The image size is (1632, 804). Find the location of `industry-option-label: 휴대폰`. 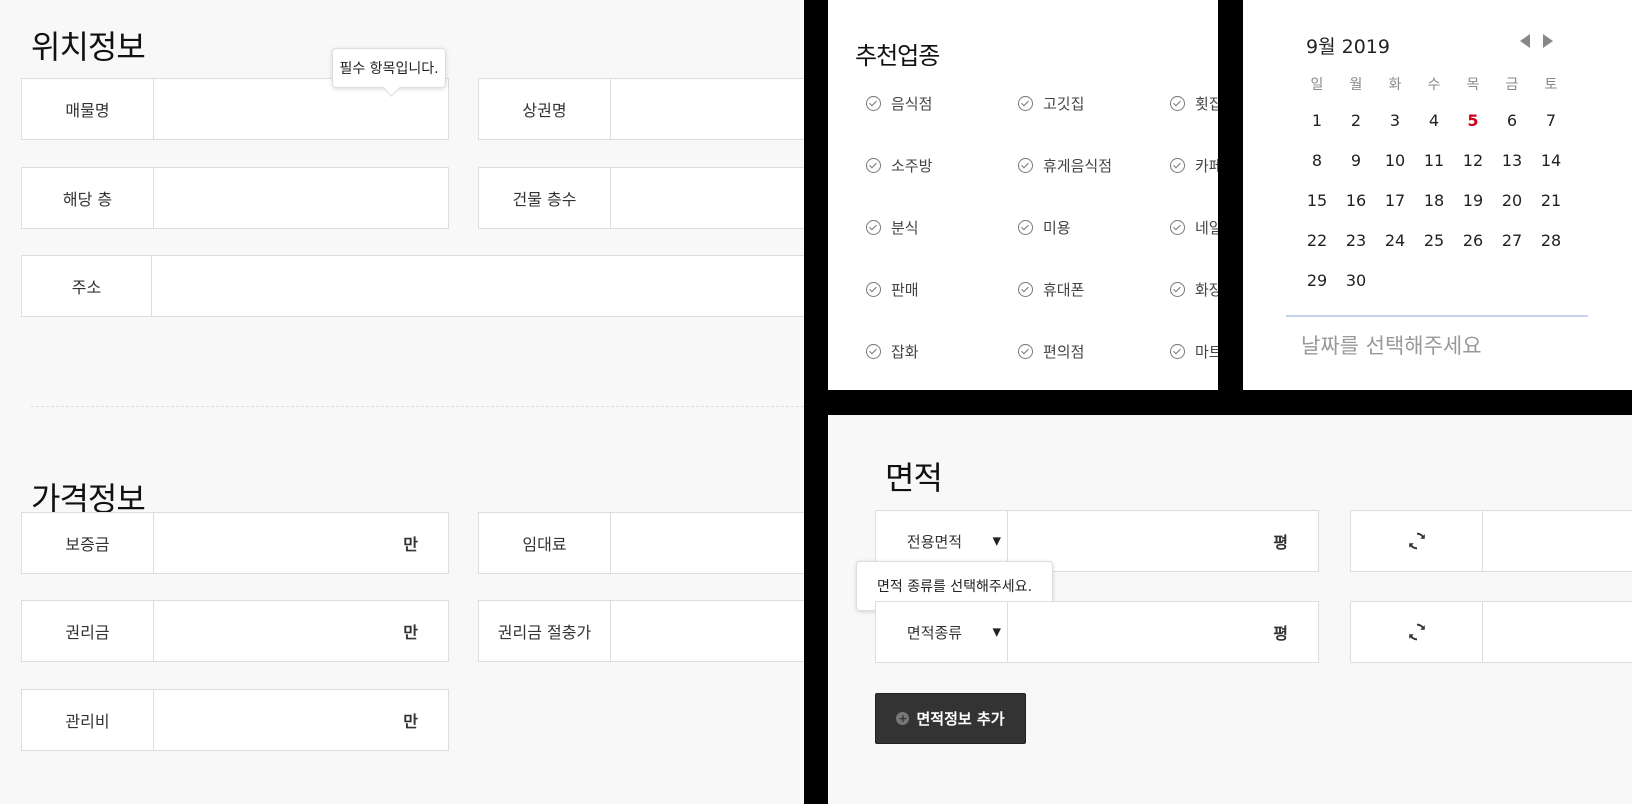

industry-option-label: 휴대폰 is located at coordinates (1064, 290).